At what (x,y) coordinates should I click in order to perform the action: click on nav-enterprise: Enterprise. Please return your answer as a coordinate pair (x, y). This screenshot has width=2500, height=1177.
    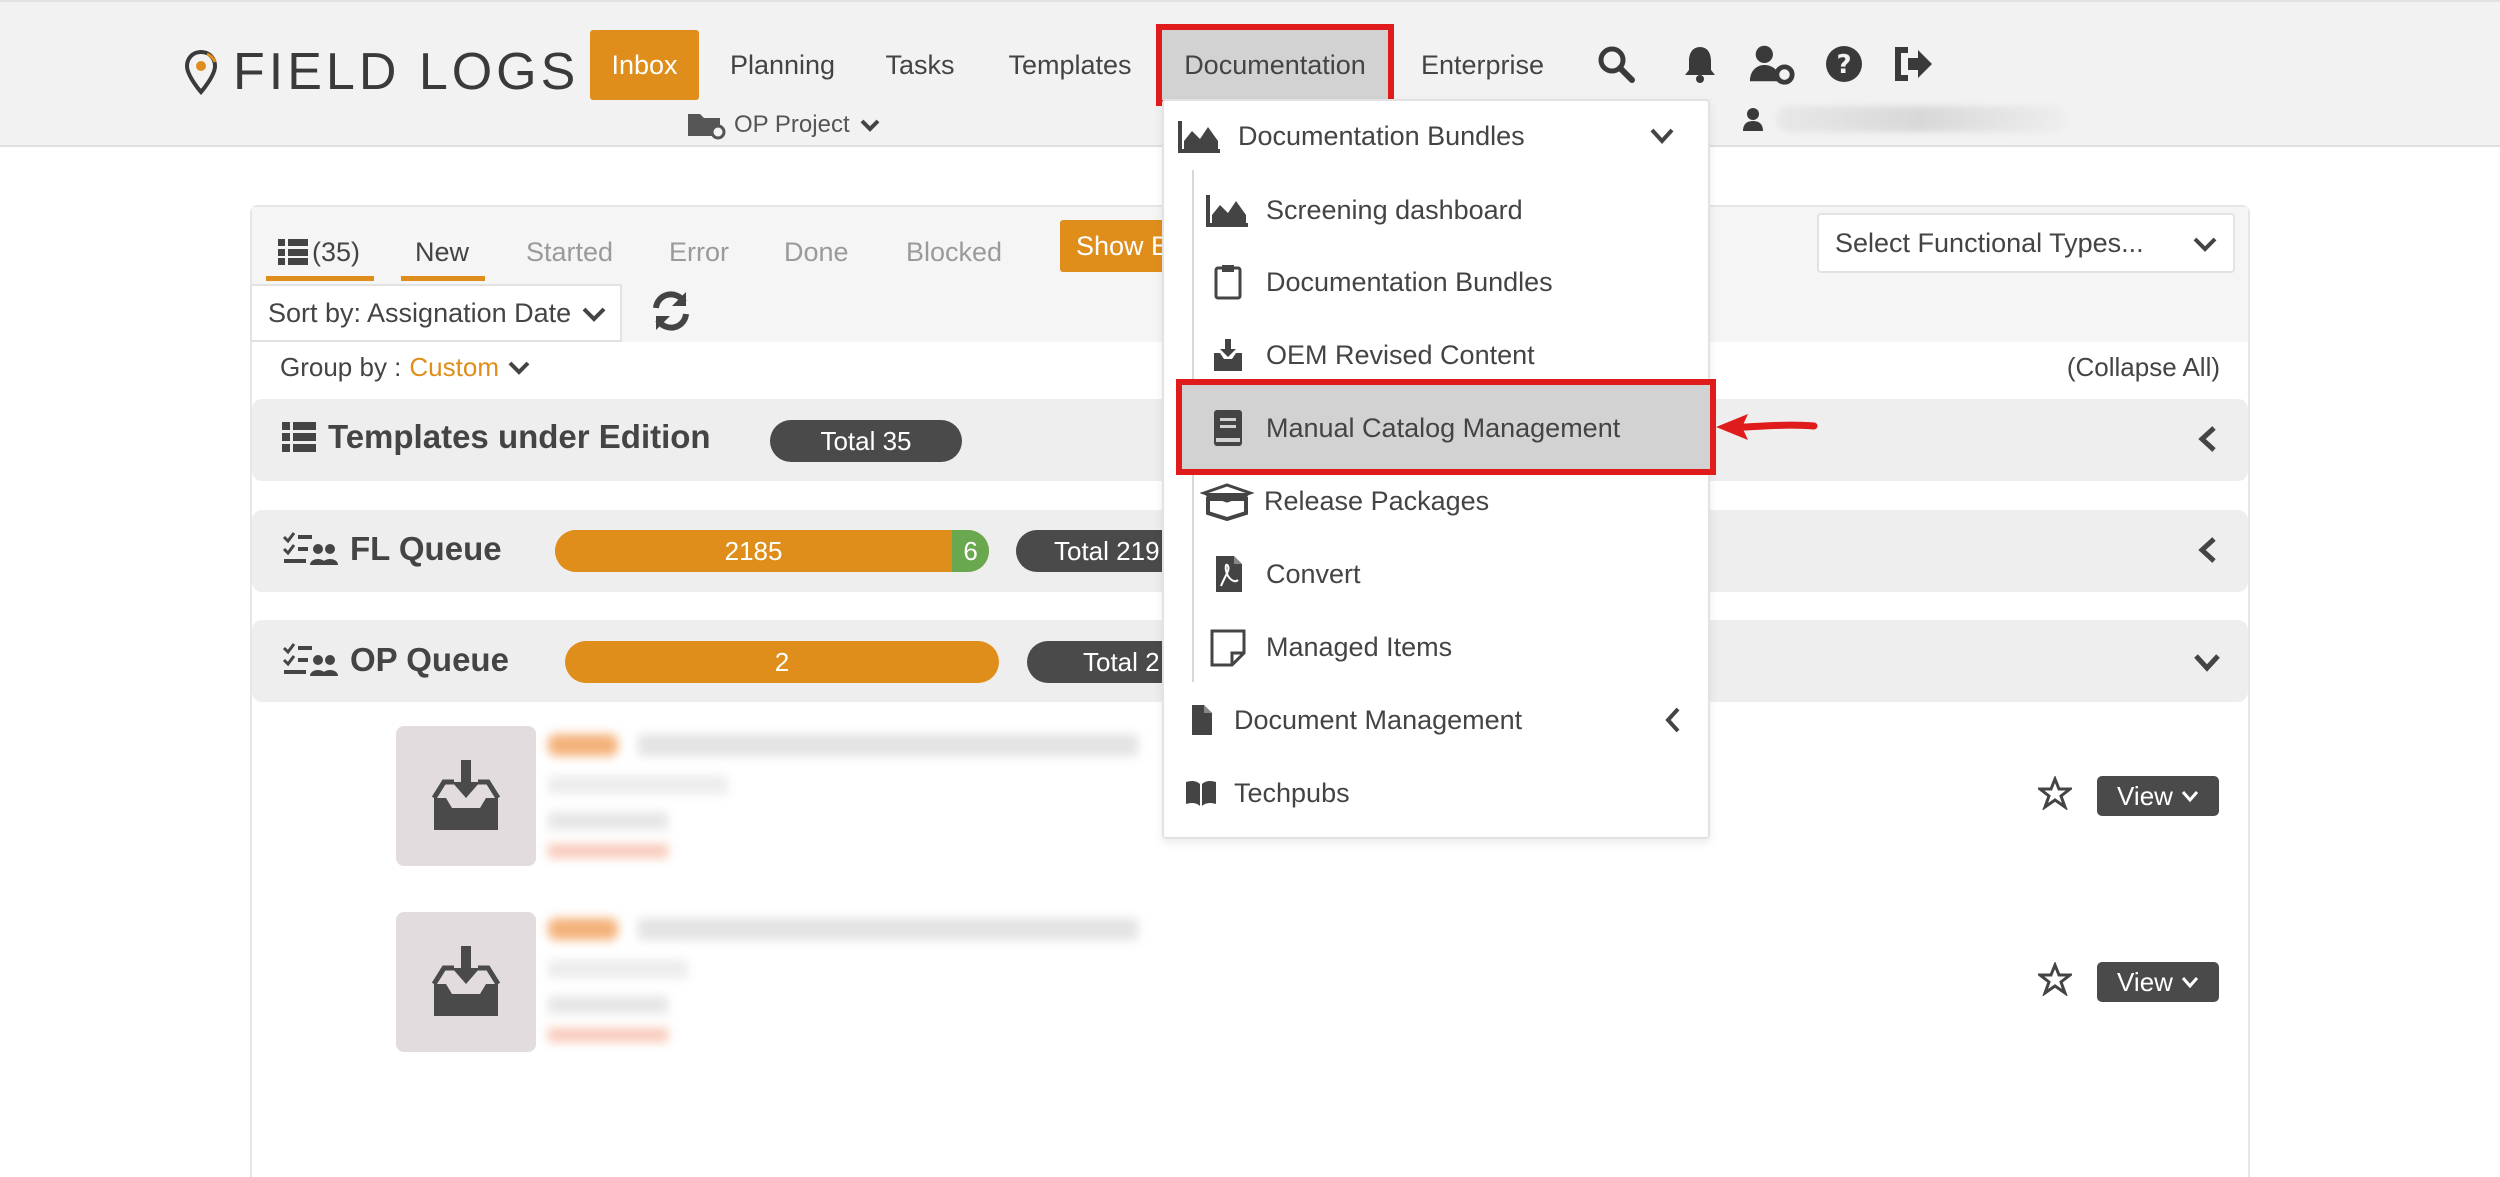
    Looking at the image, I should click on (1482, 65).